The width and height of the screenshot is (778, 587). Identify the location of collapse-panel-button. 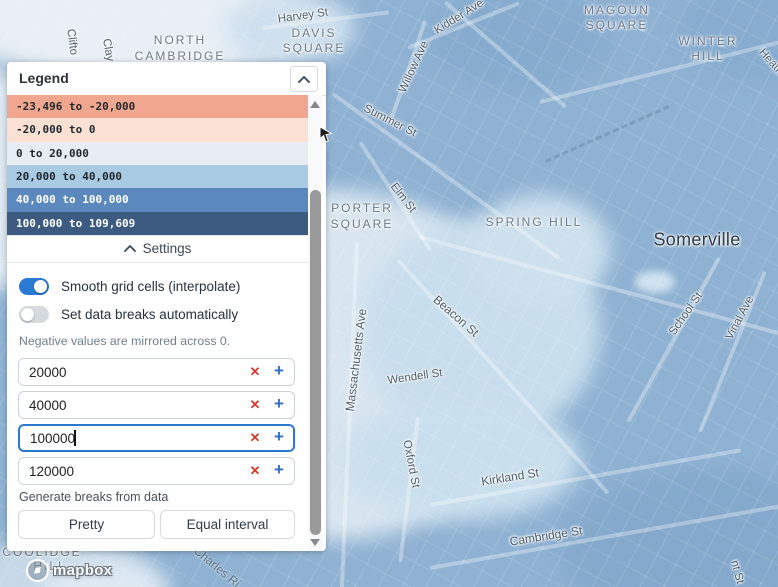
(304, 79).